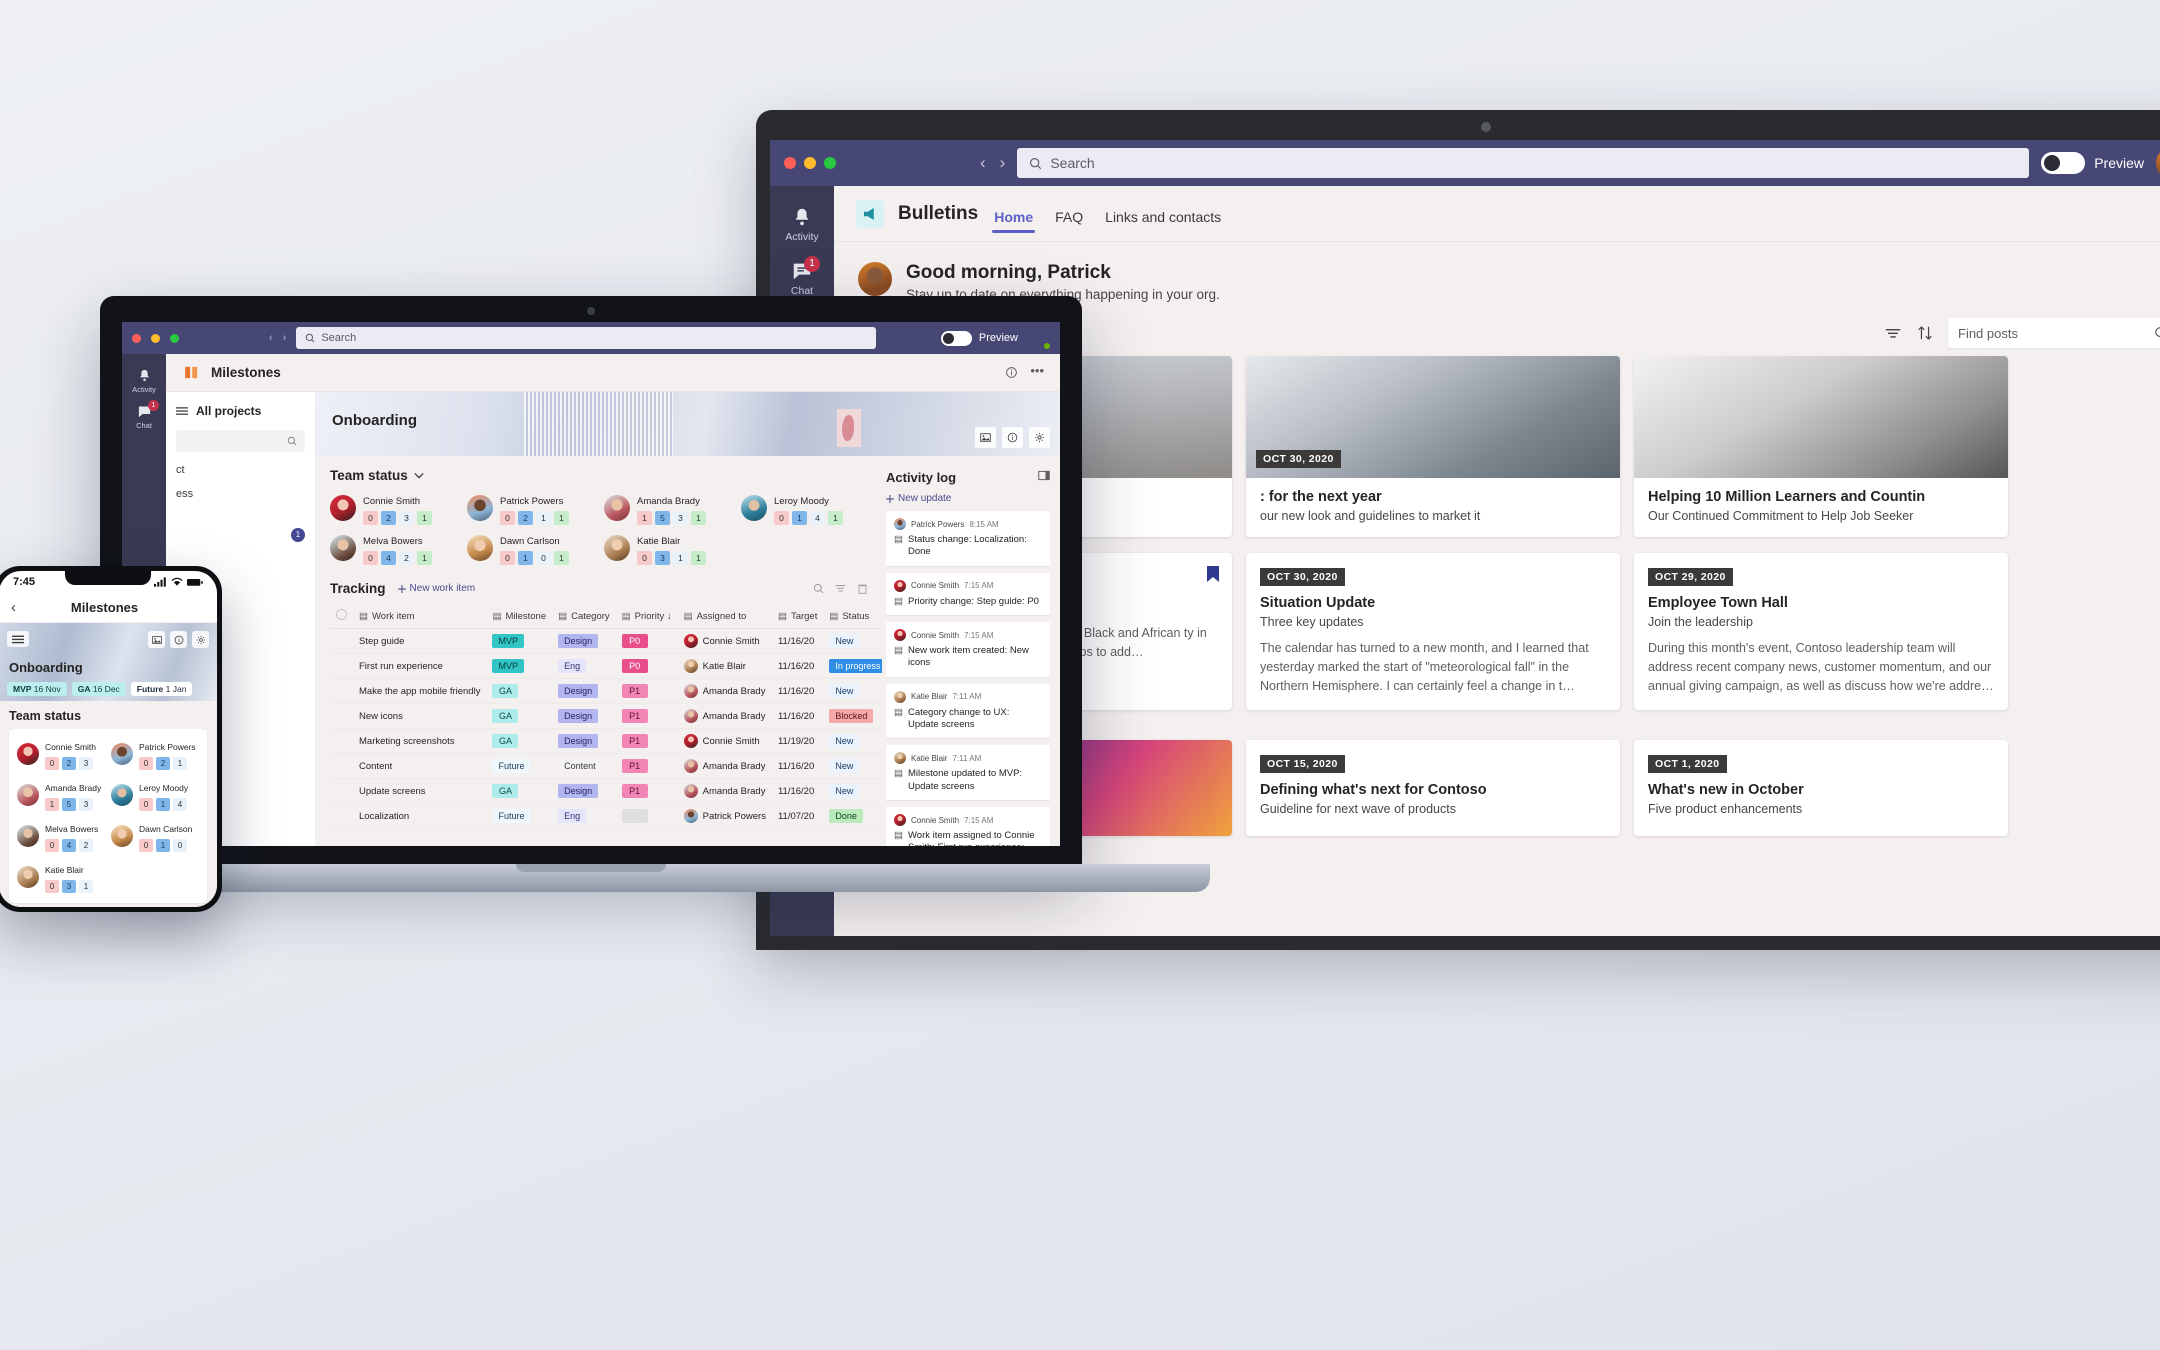 The height and width of the screenshot is (1350, 2160). What do you see at coordinates (136, 338) in the screenshot?
I see `close-window-button` at bounding box center [136, 338].